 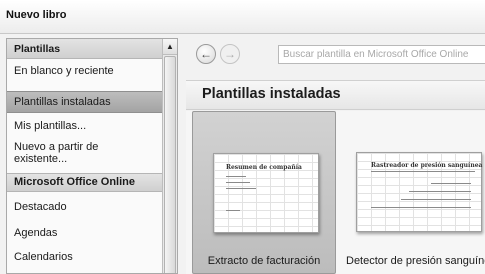 What do you see at coordinates (264, 167) in the screenshot?
I see `thumbnail-heading: Resumen de compañía` at bounding box center [264, 167].